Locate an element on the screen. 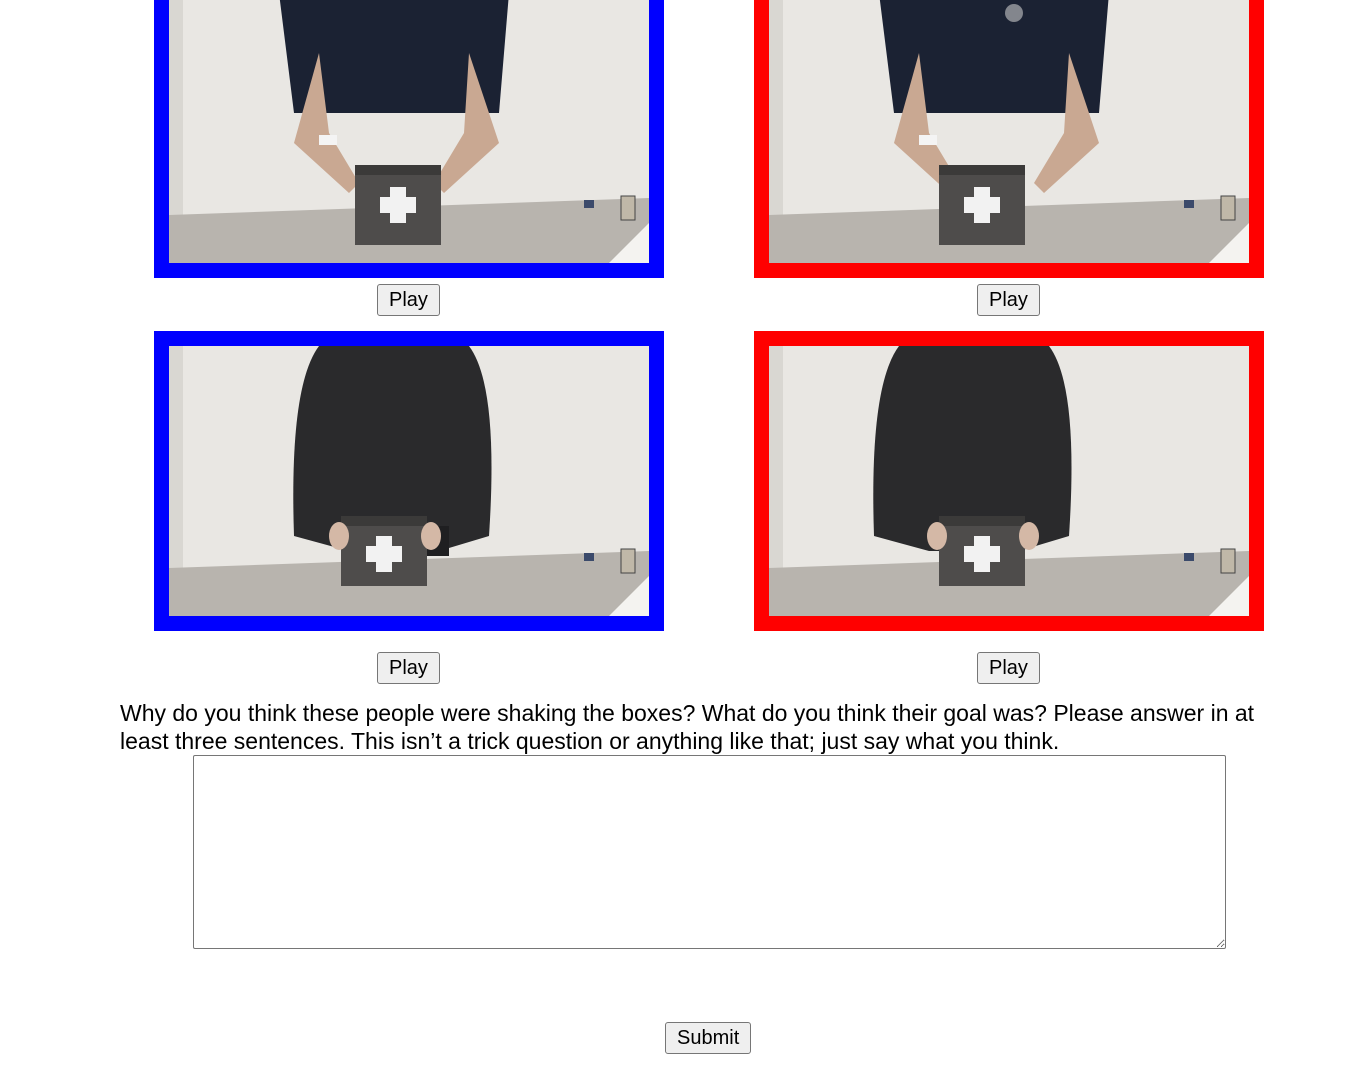 This screenshot has width=1347, height=1086. play-button-1: Play is located at coordinates (408, 300).